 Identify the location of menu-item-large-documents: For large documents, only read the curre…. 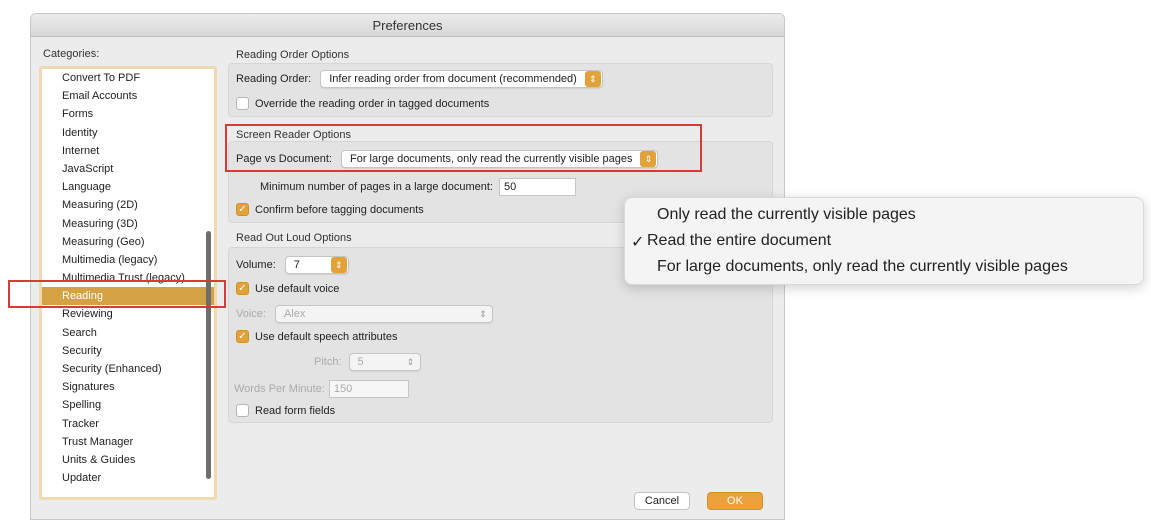
(862, 267).